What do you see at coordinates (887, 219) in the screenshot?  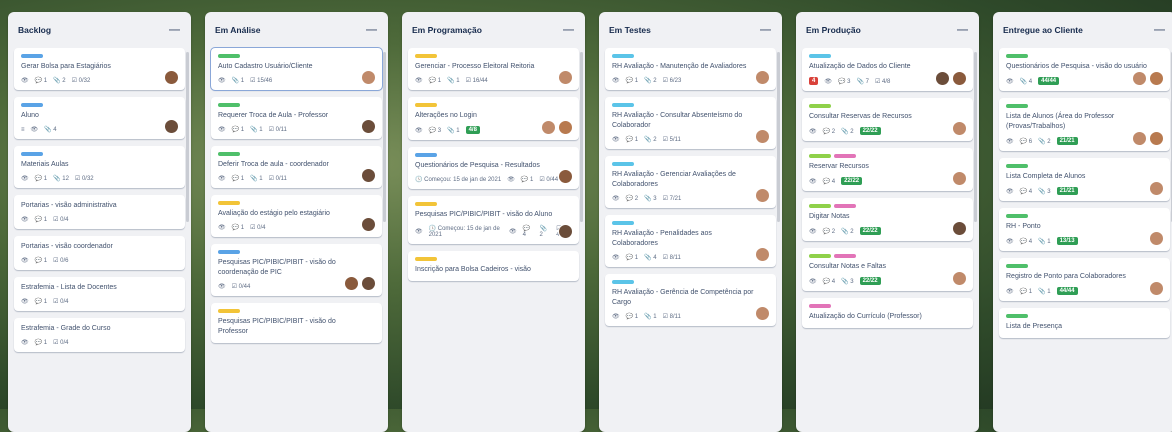 I see `card: Digitar Notas 👁 💬 2 📎 2 22/22` at bounding box center [887, 219].